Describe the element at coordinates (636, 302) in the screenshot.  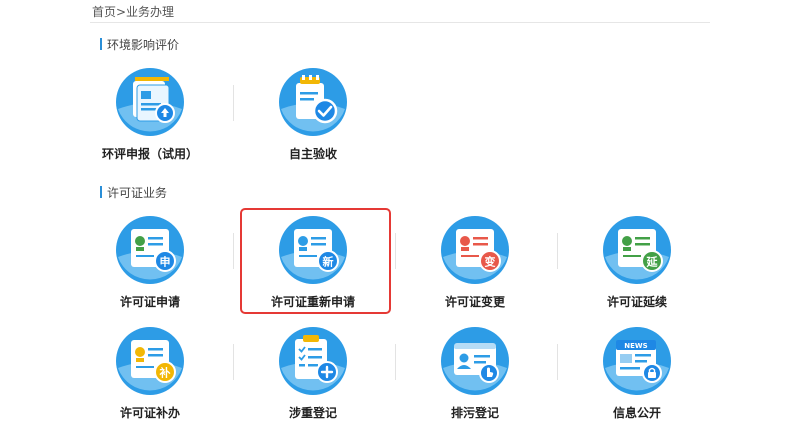
I see `permit-extend-label: 许可证延续` at that location.